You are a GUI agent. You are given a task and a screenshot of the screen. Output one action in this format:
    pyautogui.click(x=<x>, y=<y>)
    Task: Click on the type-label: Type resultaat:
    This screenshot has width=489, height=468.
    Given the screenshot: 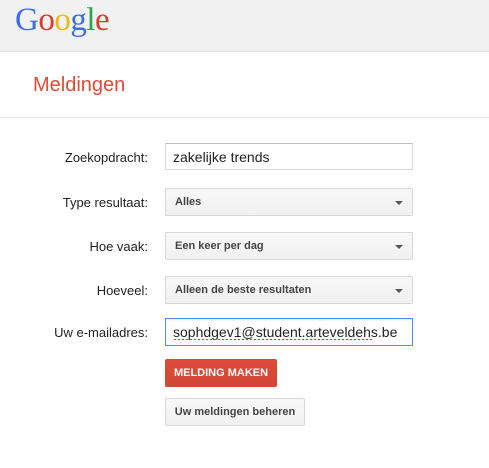 What is the action you would take?
    pyautogui.click(x=105, y=202)
    